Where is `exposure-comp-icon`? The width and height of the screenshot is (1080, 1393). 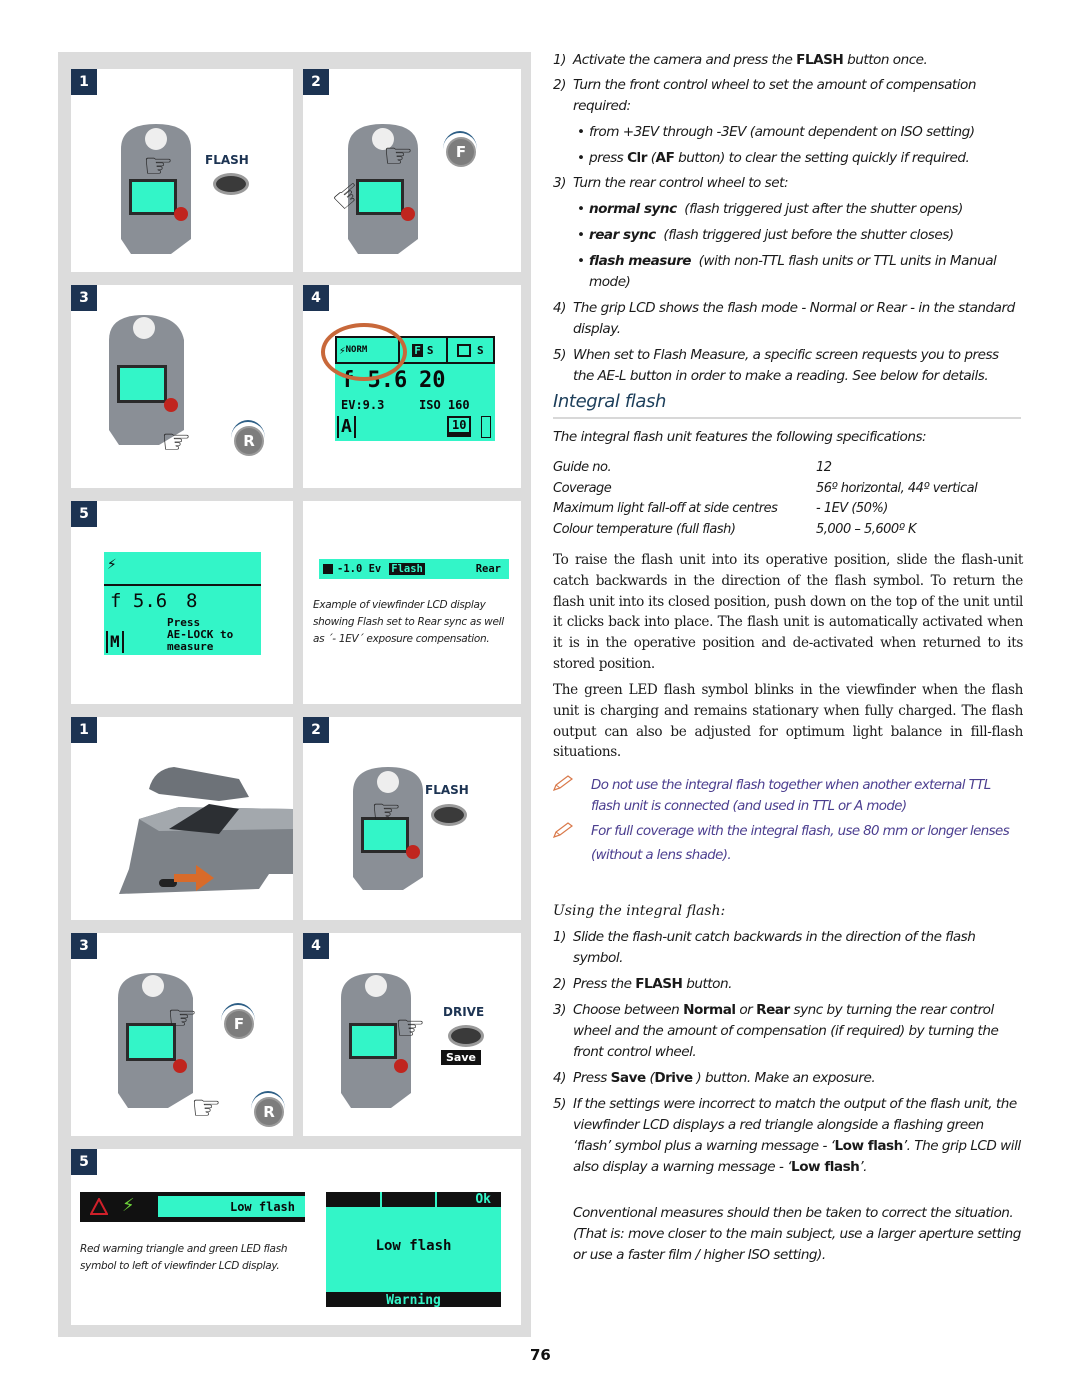
exposure-comp-icon is located at coordinates (328, 569).